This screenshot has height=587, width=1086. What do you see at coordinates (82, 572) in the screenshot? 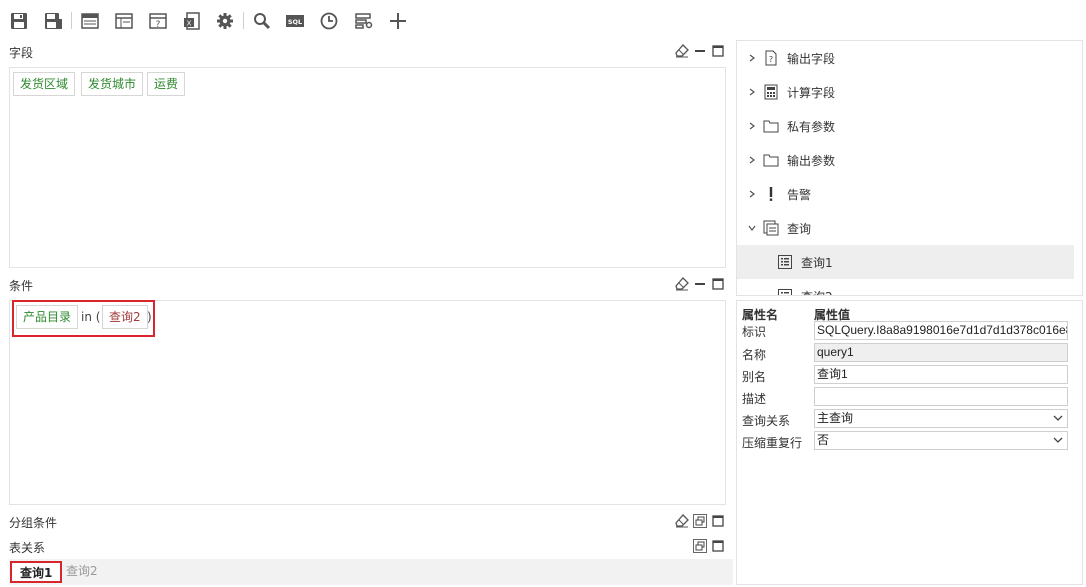
I see `tab-query2: 查询2` at bounding box center [82, 572].